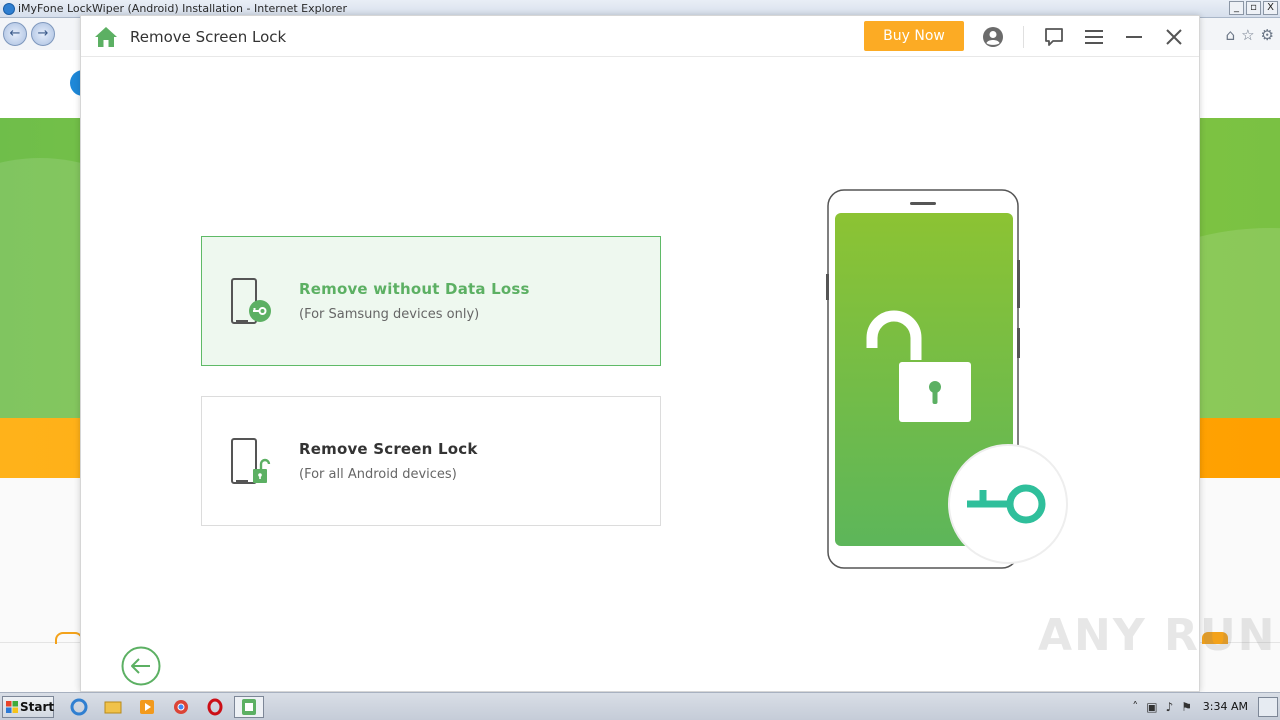  Describe the element at coordinates (37, 707) in the screenshot. I see `start-label: Start` at that location.